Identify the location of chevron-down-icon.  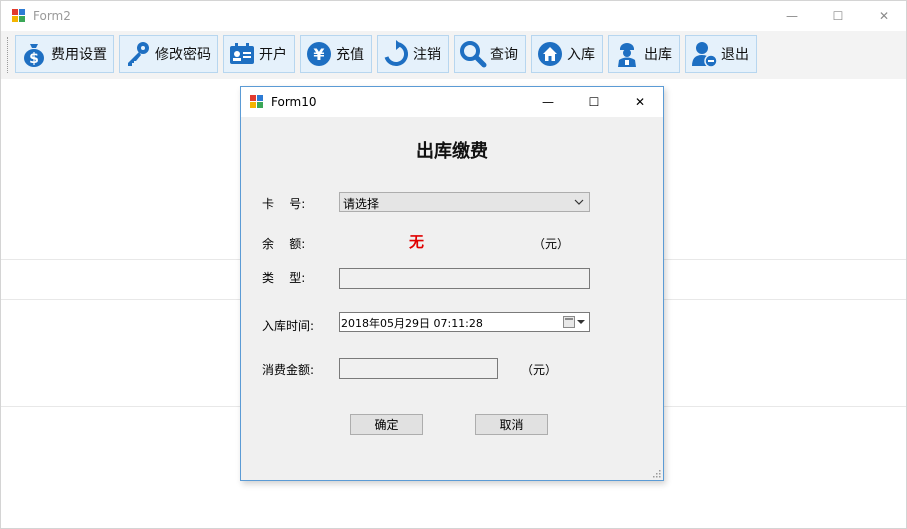
(579, 202).